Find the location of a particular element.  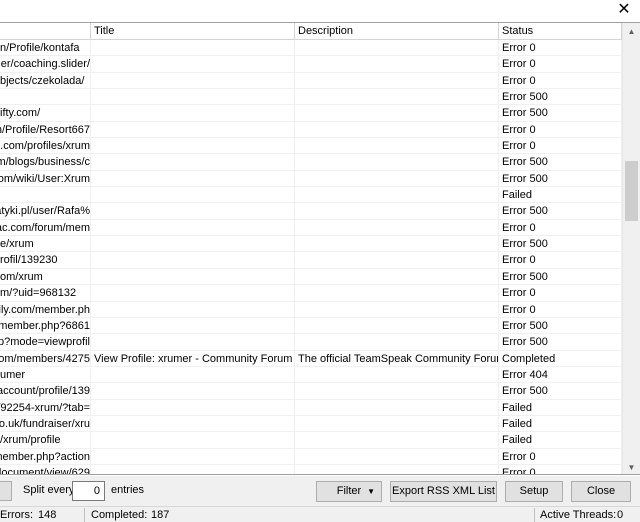

table-row: e/xrum Error 500 is located at coordinates (311, 244).